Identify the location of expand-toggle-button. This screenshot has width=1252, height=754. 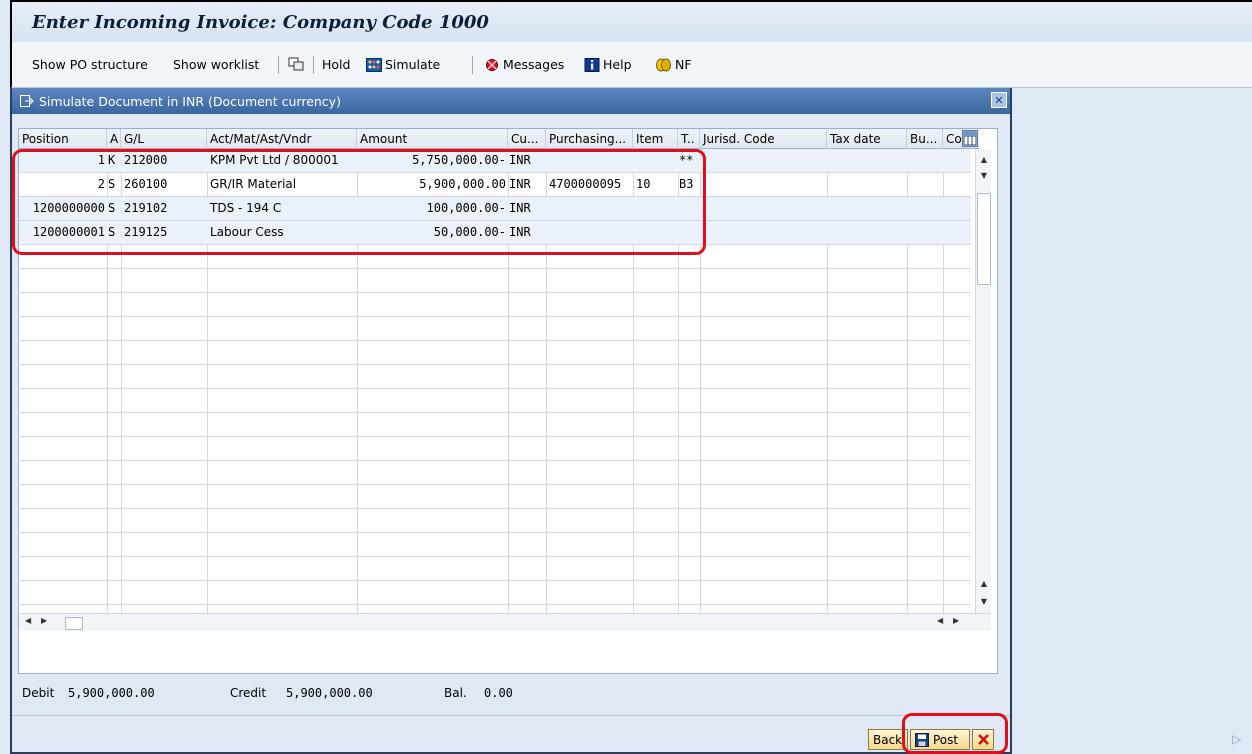
(296, 64).